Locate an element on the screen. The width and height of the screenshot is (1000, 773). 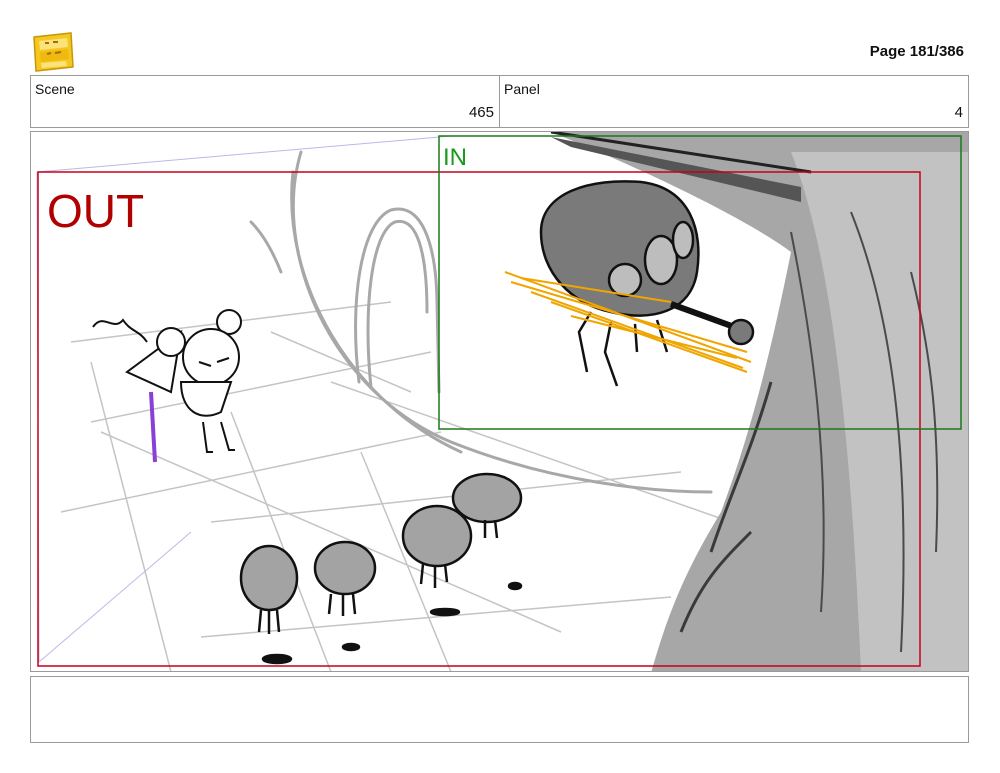
young-jedi-adventures-logo-icon is located at coordinates (53, 52).